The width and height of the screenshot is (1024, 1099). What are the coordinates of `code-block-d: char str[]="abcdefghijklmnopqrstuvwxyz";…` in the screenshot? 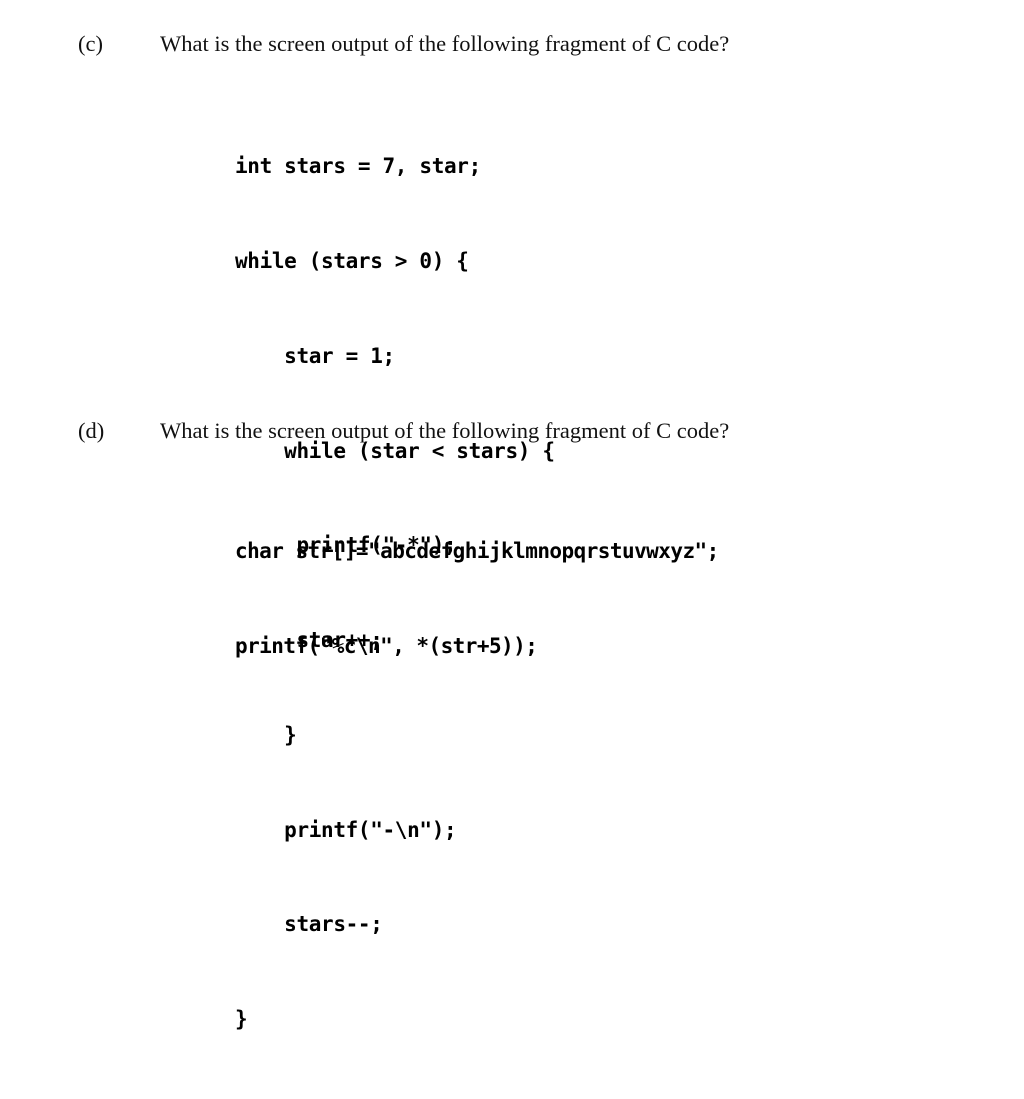 It's located at (477, 599).